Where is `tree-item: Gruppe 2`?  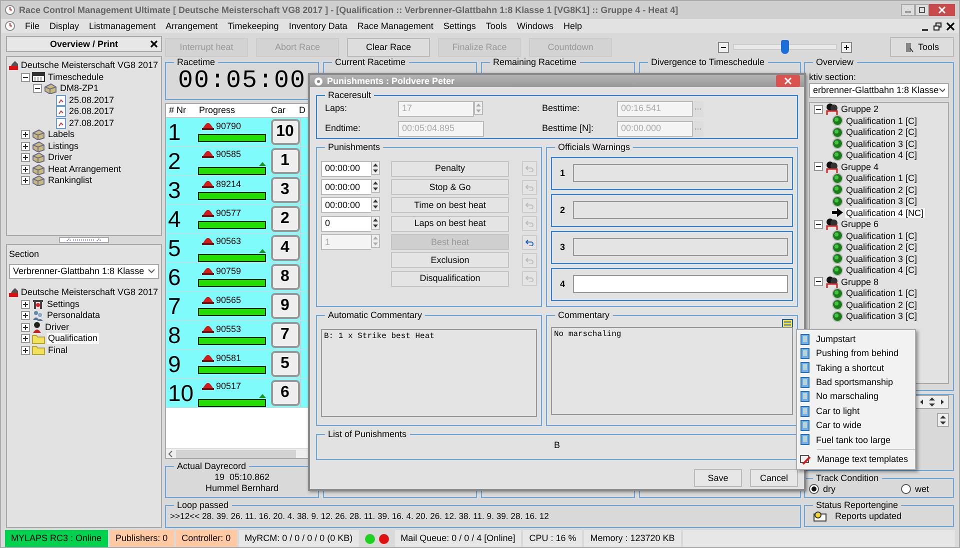 tree-item: Gruppe 2 is located at coordinates (860, 109).